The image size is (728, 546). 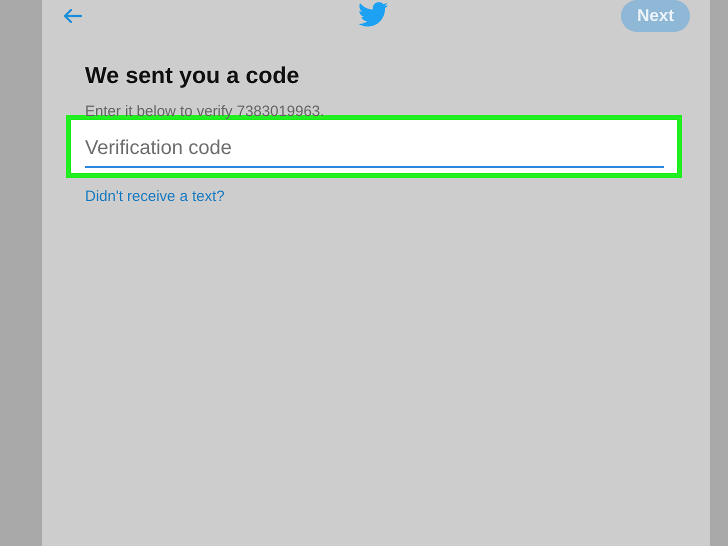 What do you see at coordinates (374, 146) in the screenshot?
I see `verification-code-field: Verification code` at bounding box center [374, 146].